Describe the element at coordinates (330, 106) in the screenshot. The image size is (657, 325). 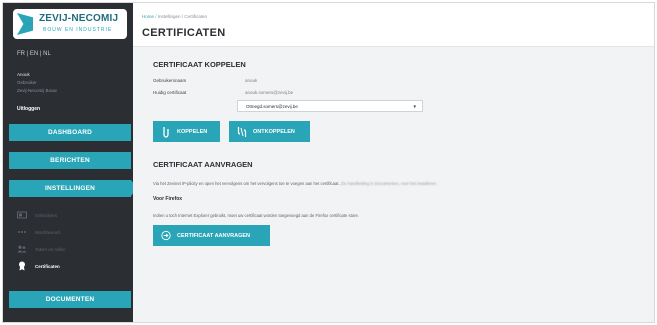
I see `certificate-select: Otmegd.somers@zevij.be ▾` at that location.